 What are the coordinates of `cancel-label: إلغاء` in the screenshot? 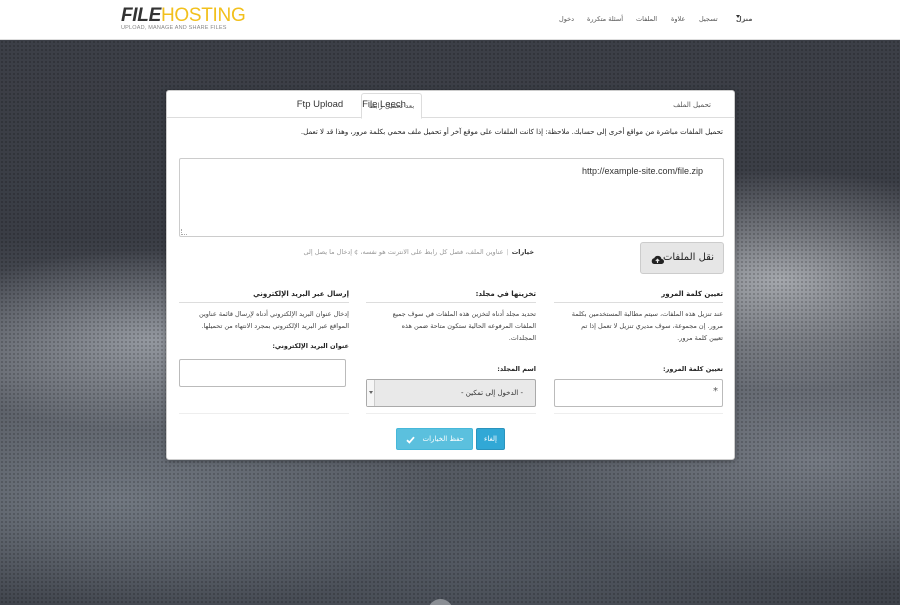 It's located at (490, 439).